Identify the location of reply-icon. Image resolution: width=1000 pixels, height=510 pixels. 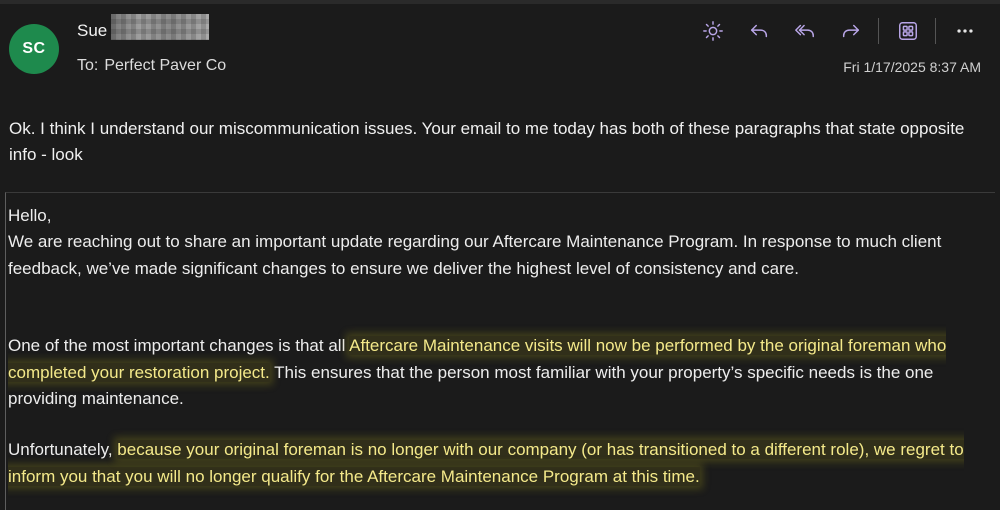
(759, 31).